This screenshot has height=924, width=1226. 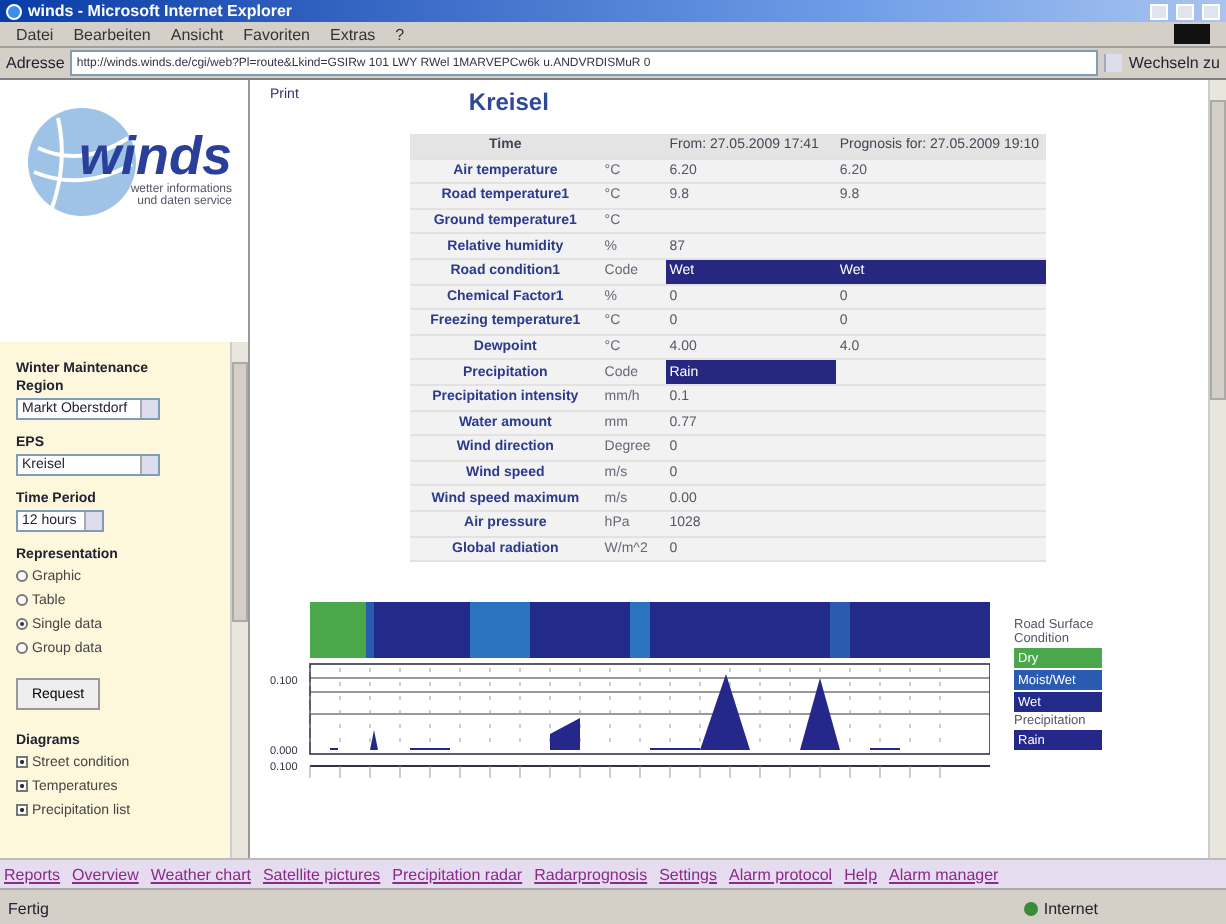 What do you see at coordinates (105, 874) in the screenshot?
I see `nav-link: Overview` at bounding box center [105, 874].